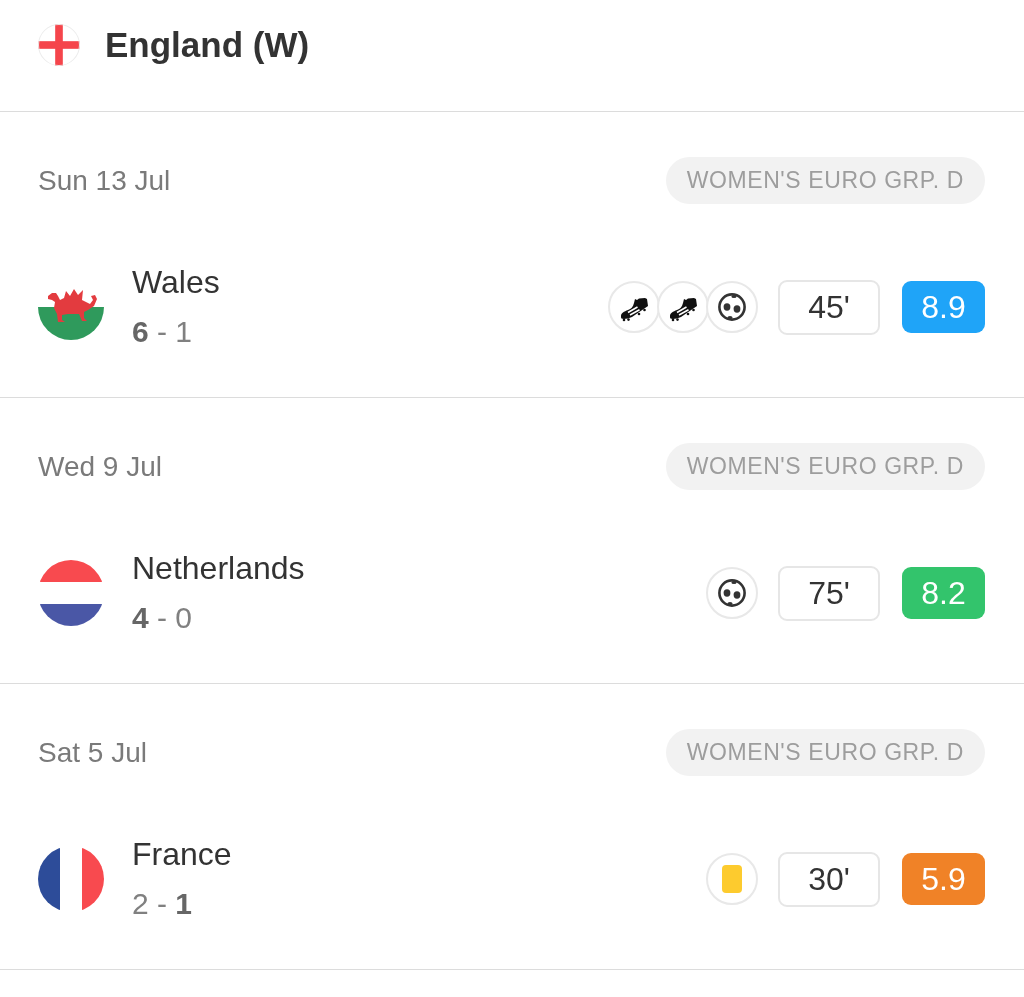  I want to click on match-score: 2 - 1, so click(163, 904).